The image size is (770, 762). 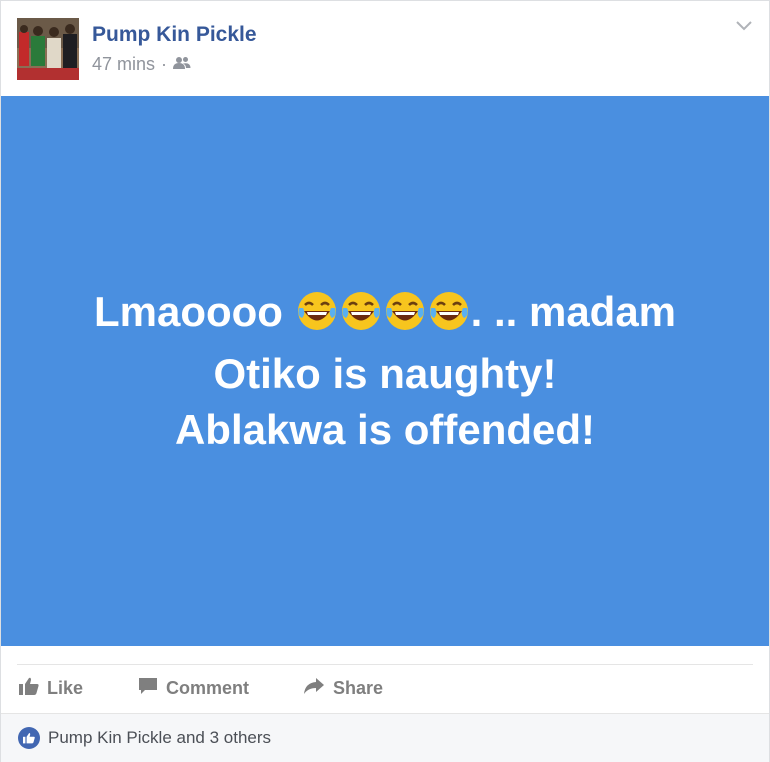 I want to click on like-button: Like, so click(x=51, y=688).